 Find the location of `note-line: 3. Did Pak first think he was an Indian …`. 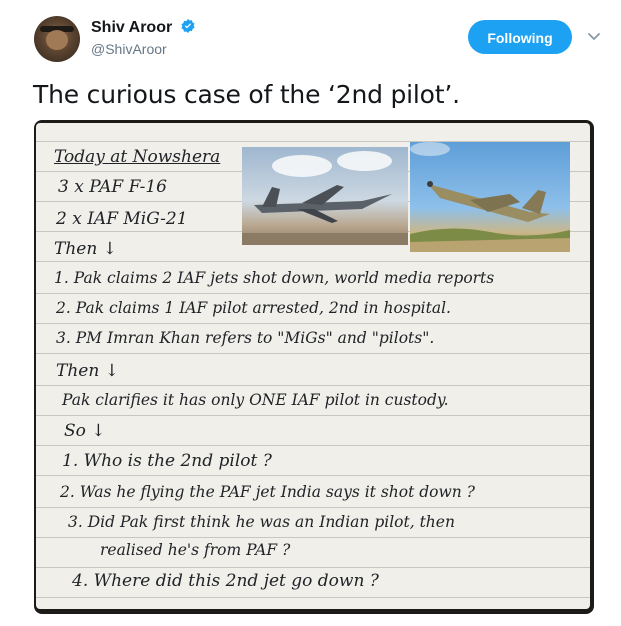

note-line: 3. Did Pak first think he was an Indian … is located at coordinates (261, 522).